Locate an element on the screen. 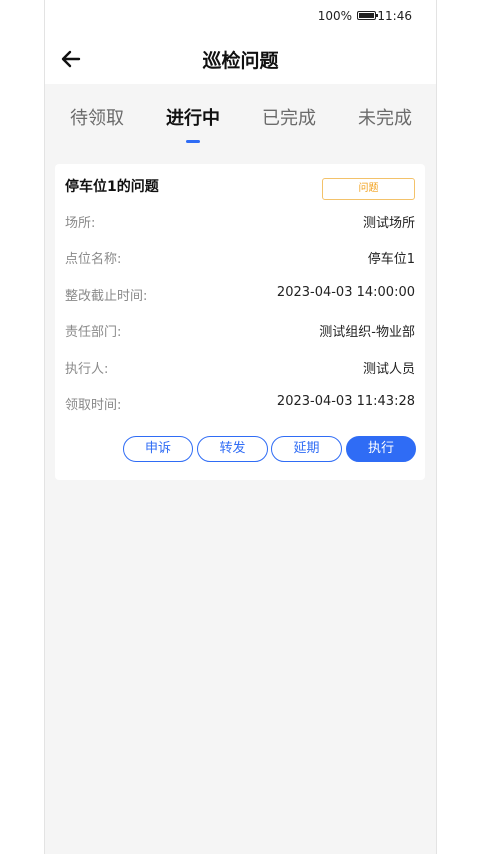  tab-incomplete: 未完成 is located at coordinates (385, 117).